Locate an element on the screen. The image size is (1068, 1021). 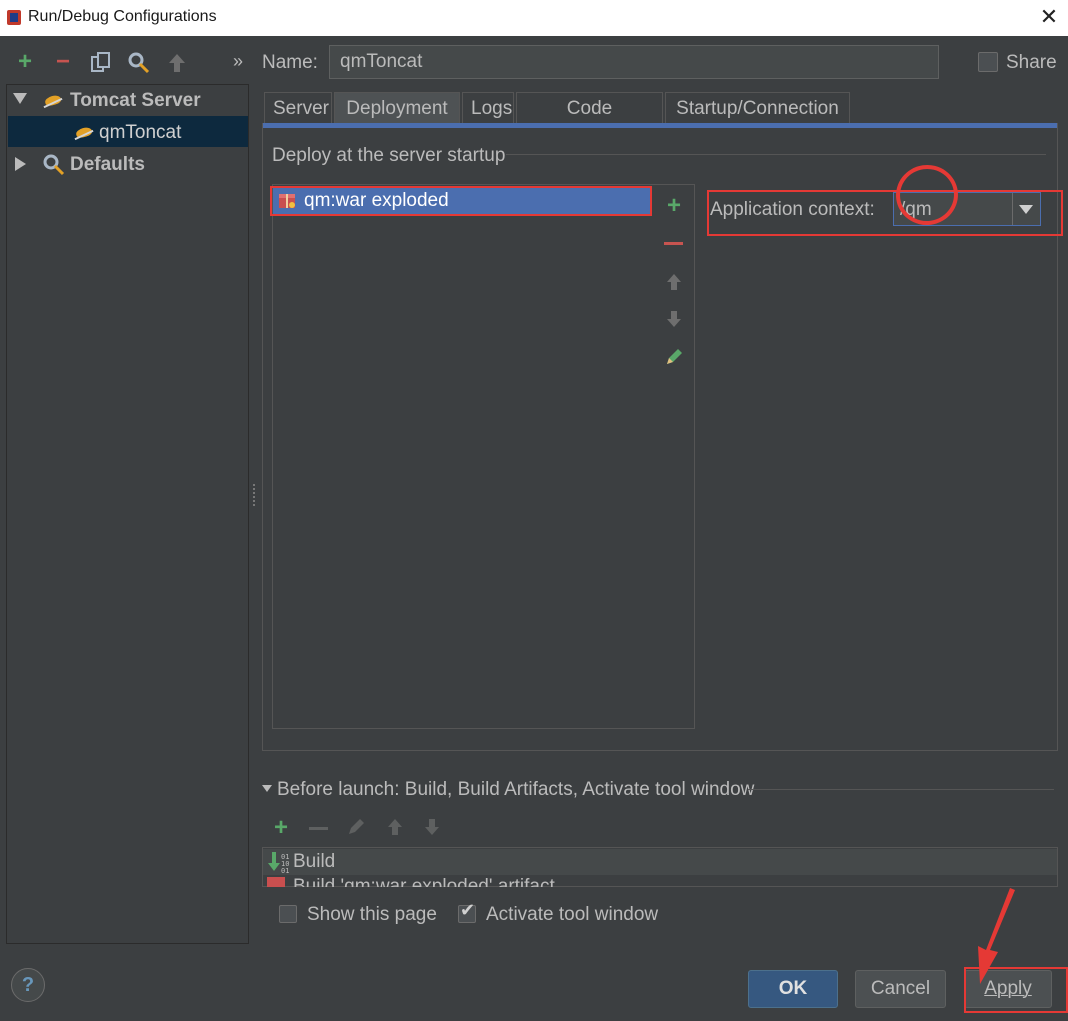
activate-tool-label: Activate tool window is located at coordinates (572, 915).